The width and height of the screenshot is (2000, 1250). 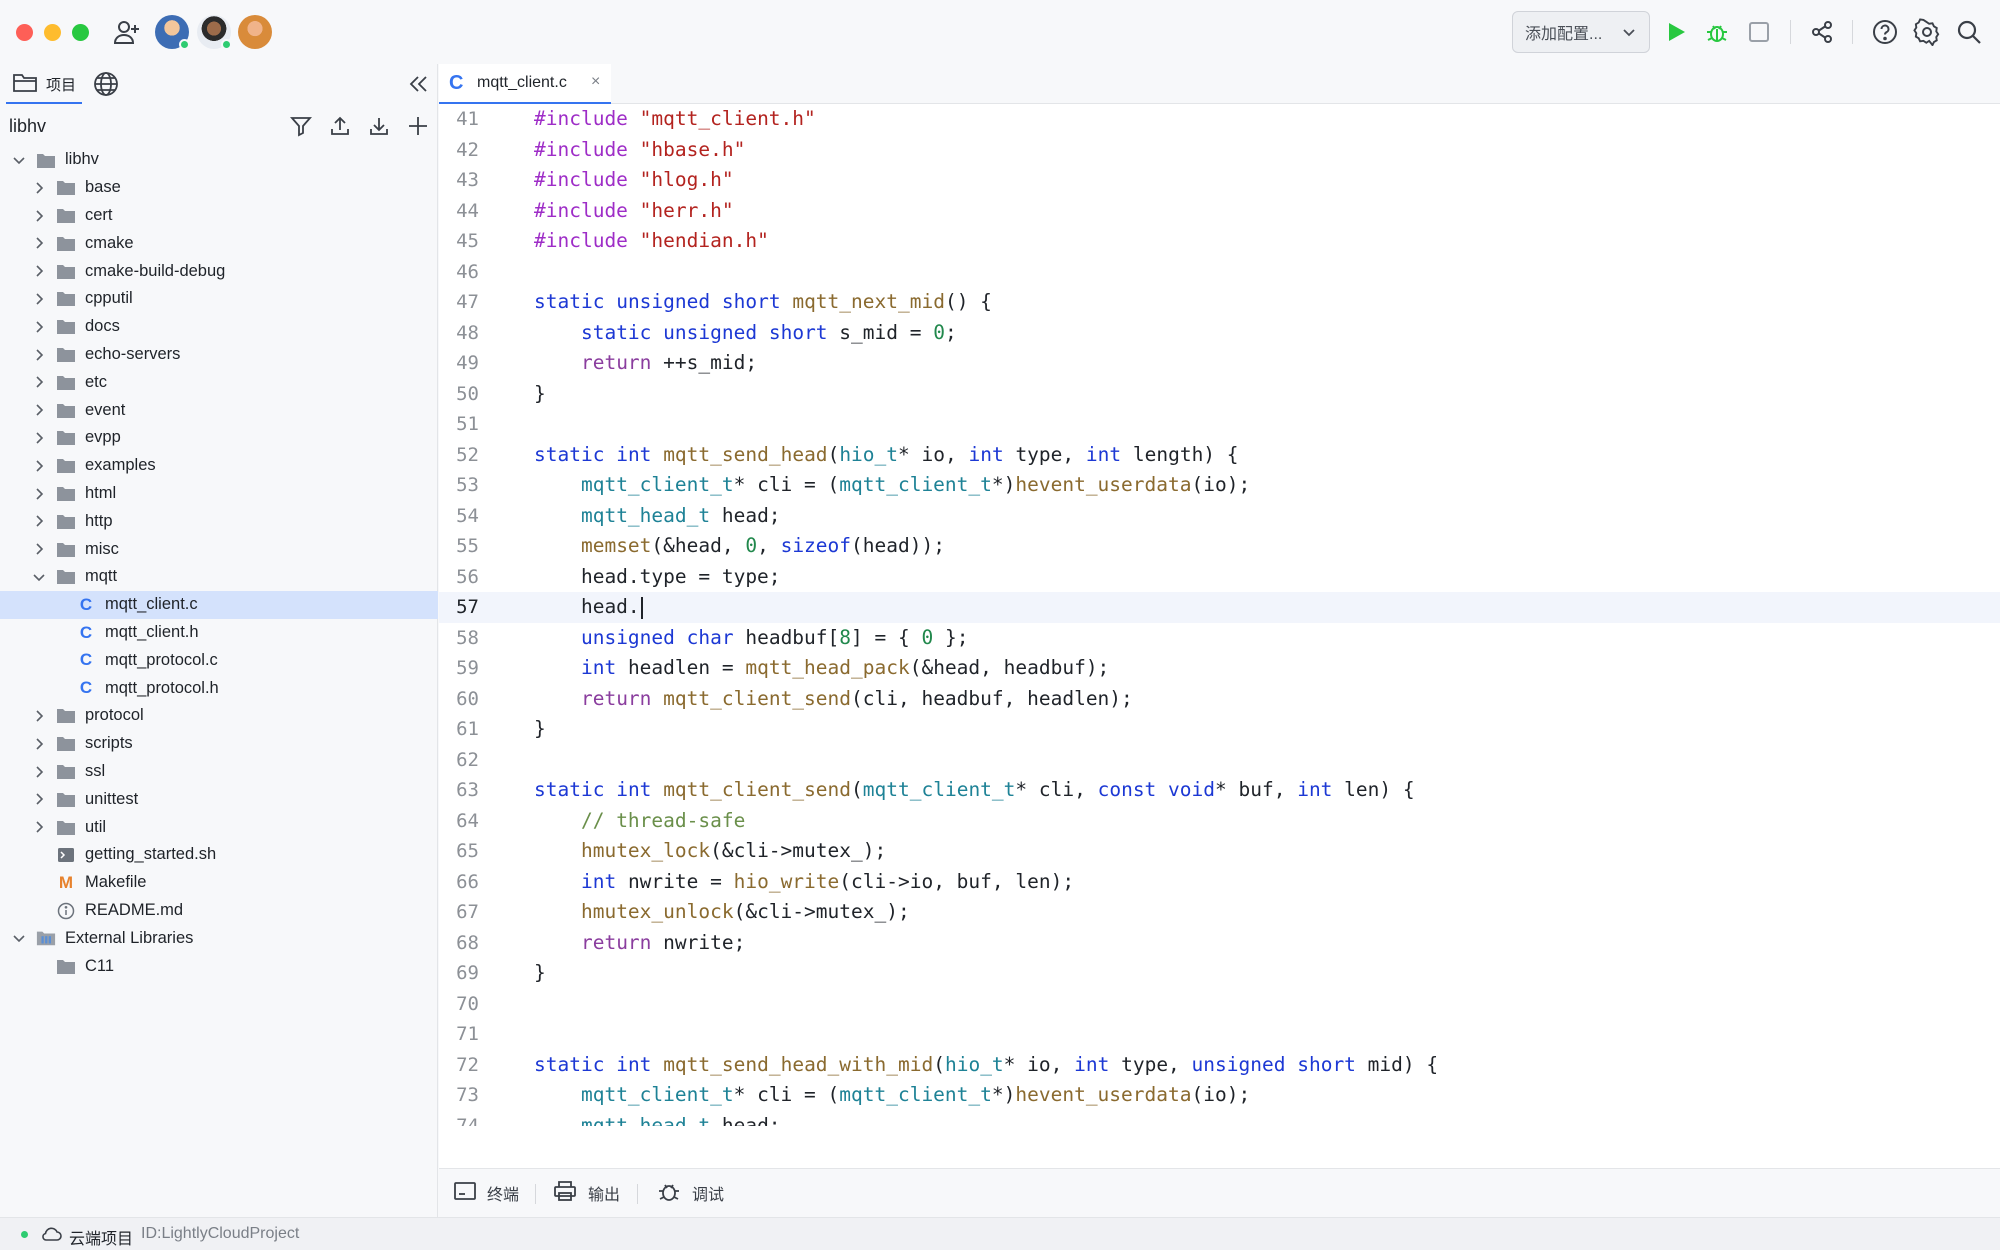 What do you see at coordinates (1927, 32) in the screenshot?
I see `settings-gear-icon` at bounding box center [1927, 32].